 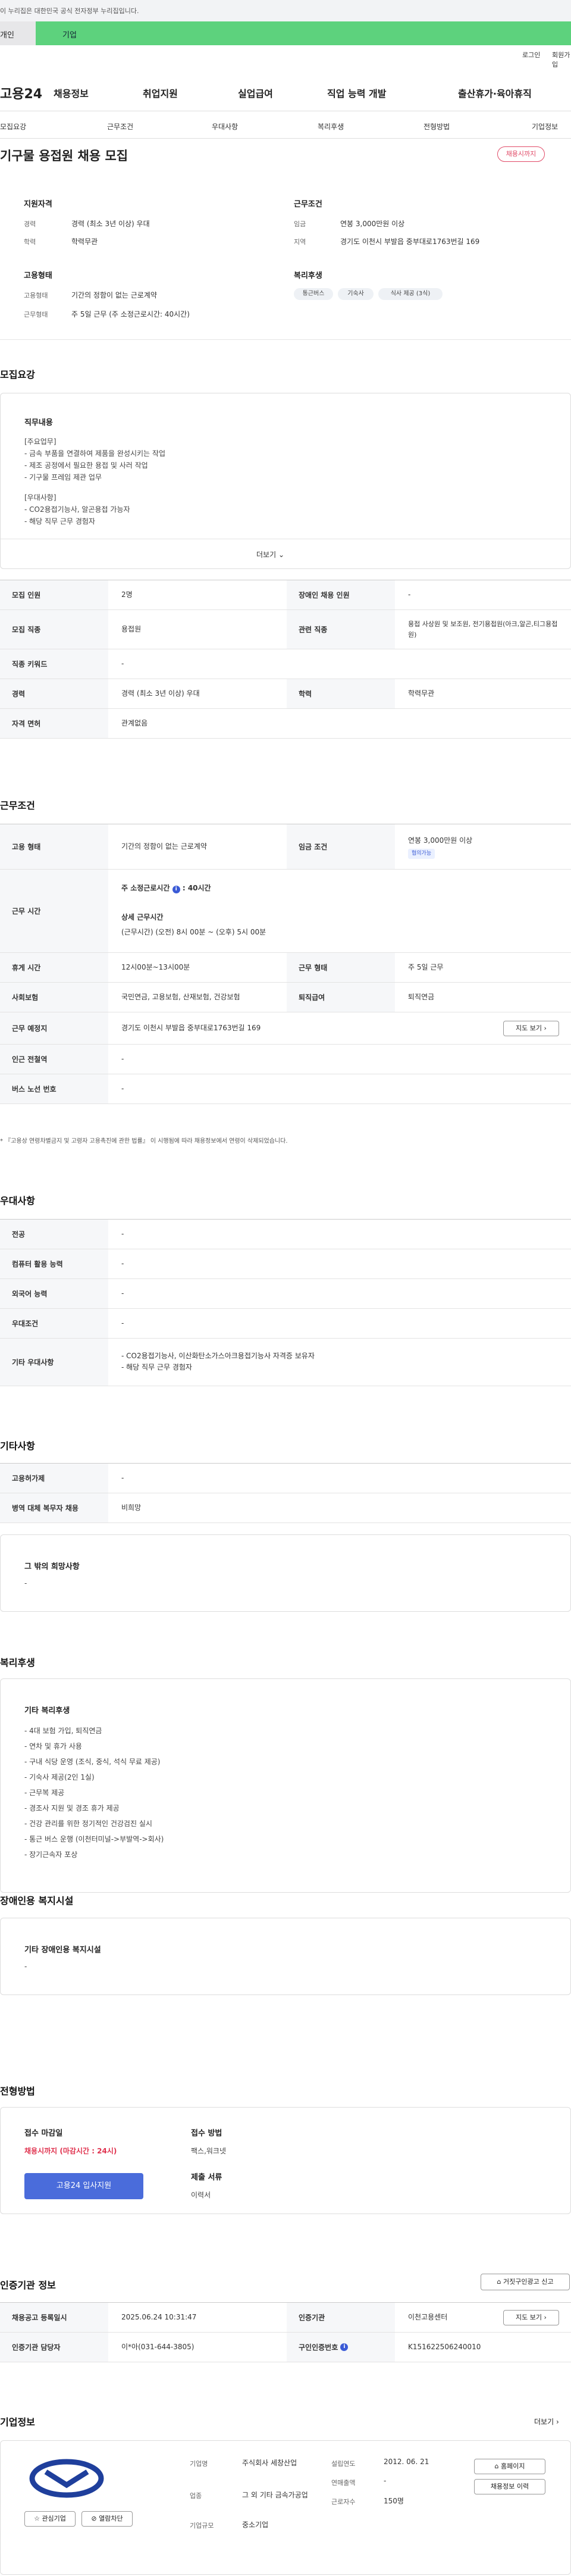 I want to click on table-cell: K151622506240010, so click(x=445, y=2346).